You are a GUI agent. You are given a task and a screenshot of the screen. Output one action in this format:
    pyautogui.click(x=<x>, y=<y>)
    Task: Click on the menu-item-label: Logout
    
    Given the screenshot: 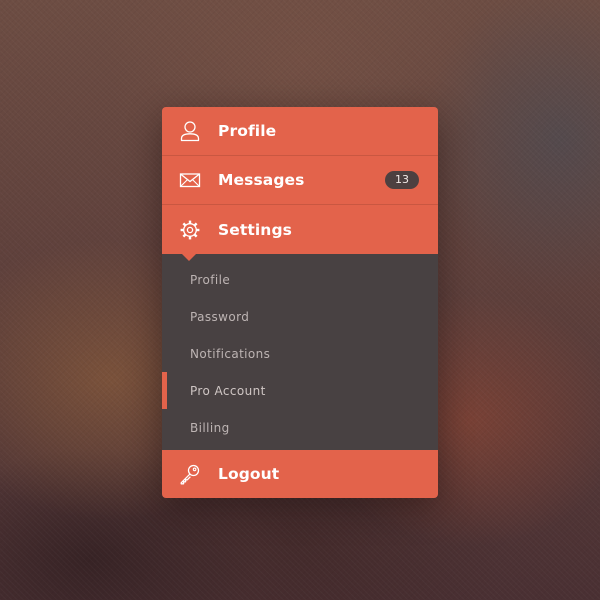 What is the action you would take?
    pyautogui.click(x=249, y=474)
    